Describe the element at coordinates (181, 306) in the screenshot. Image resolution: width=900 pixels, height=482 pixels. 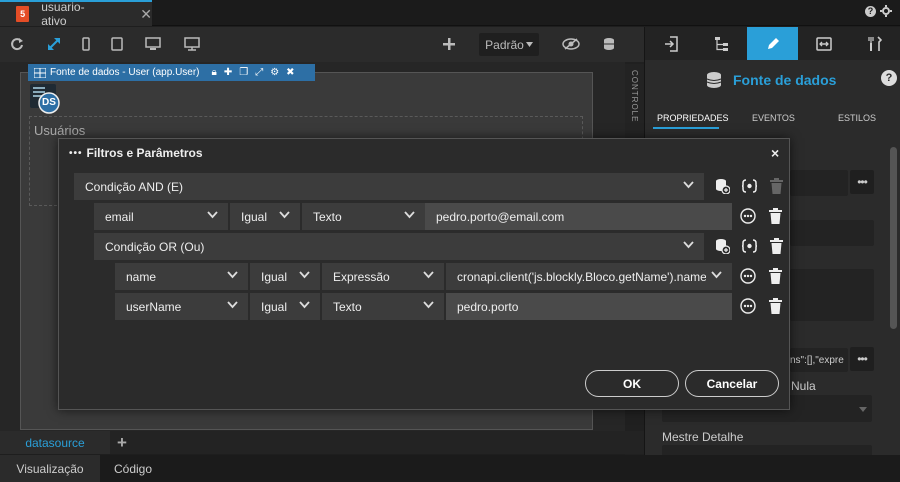
I see `field-select: userName` at that location.